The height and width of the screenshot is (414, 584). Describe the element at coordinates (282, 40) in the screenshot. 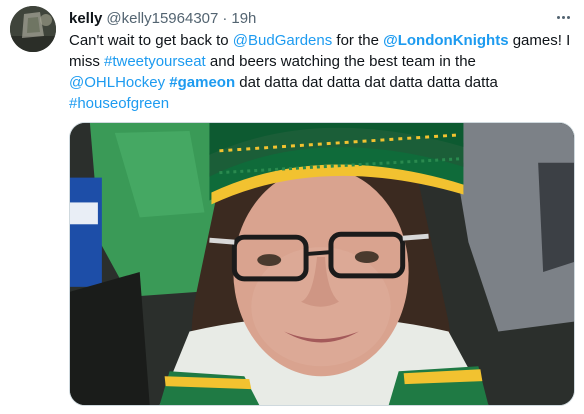

I see `mention-link: @BudGardens` at that location.